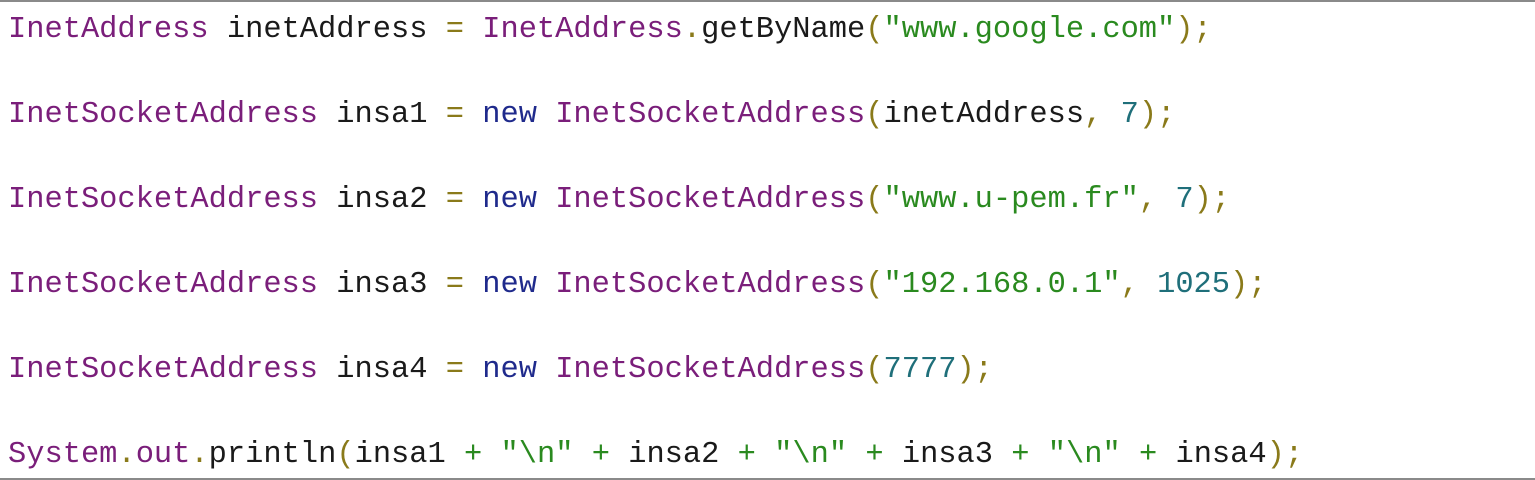 This screenshot has height=480, width=1535. I want to click on string-token: "192.168.0.1", so click(1002, 285).